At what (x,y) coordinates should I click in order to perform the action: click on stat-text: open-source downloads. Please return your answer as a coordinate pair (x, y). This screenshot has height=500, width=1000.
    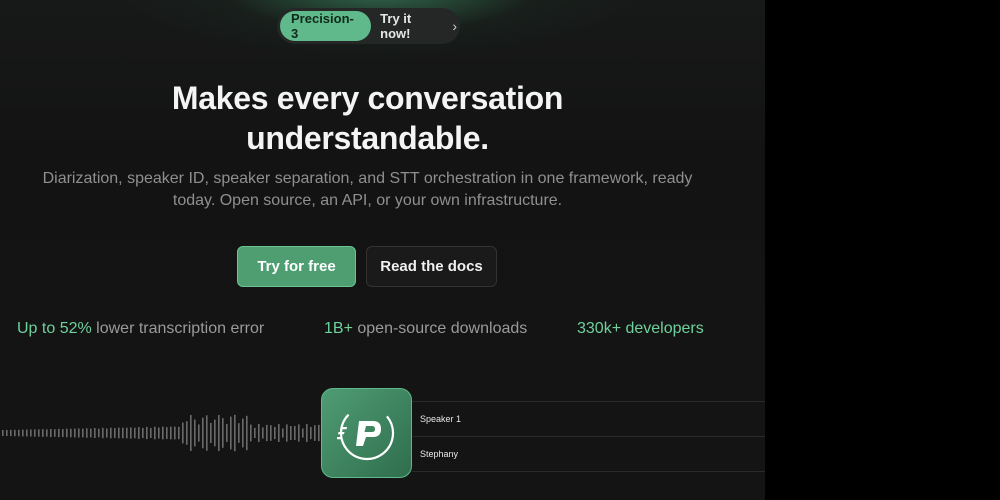
    Looking at the image, I should click on (440, 328).